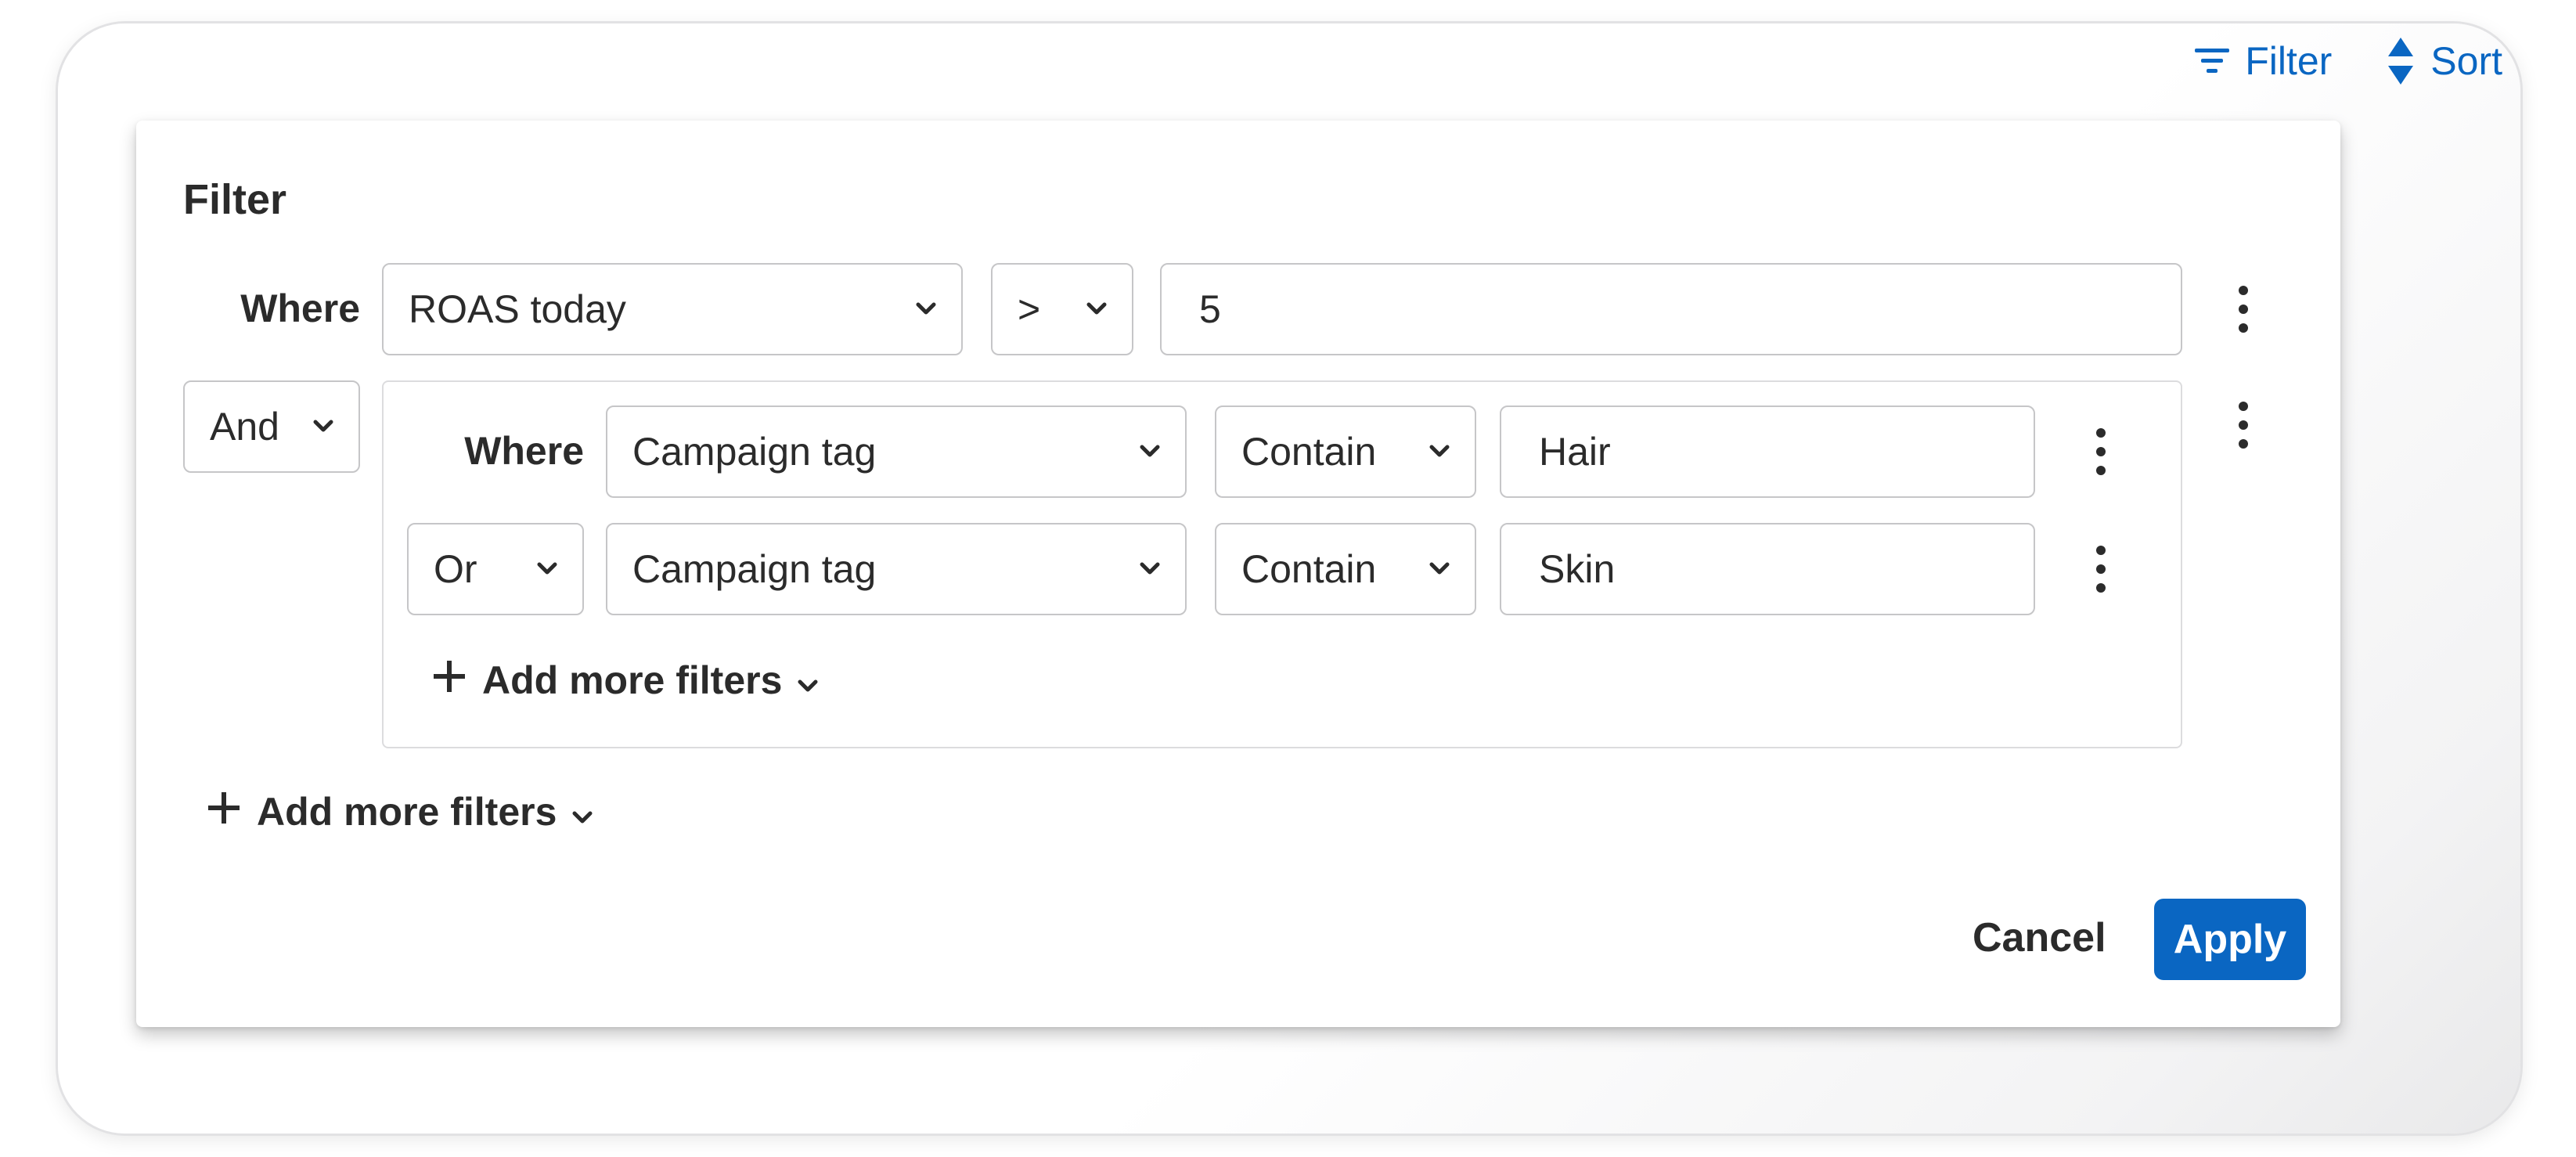 The width and height of the screenshot is (2576, 1157). Describe the element at coordinates (754, 569) in the screenshot. I see `group-field-select-2-value: Campaign tag` at that location.